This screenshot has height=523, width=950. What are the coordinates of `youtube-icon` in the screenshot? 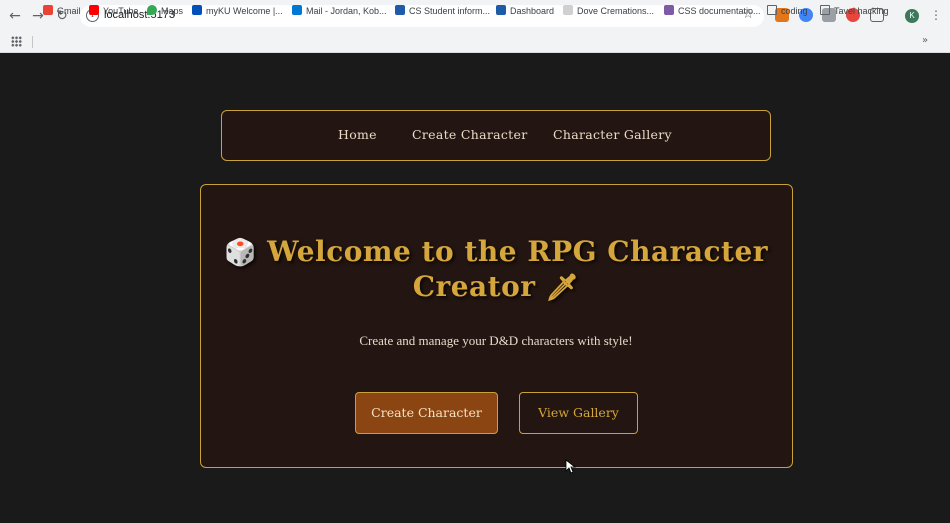 It's located at (94, 10).